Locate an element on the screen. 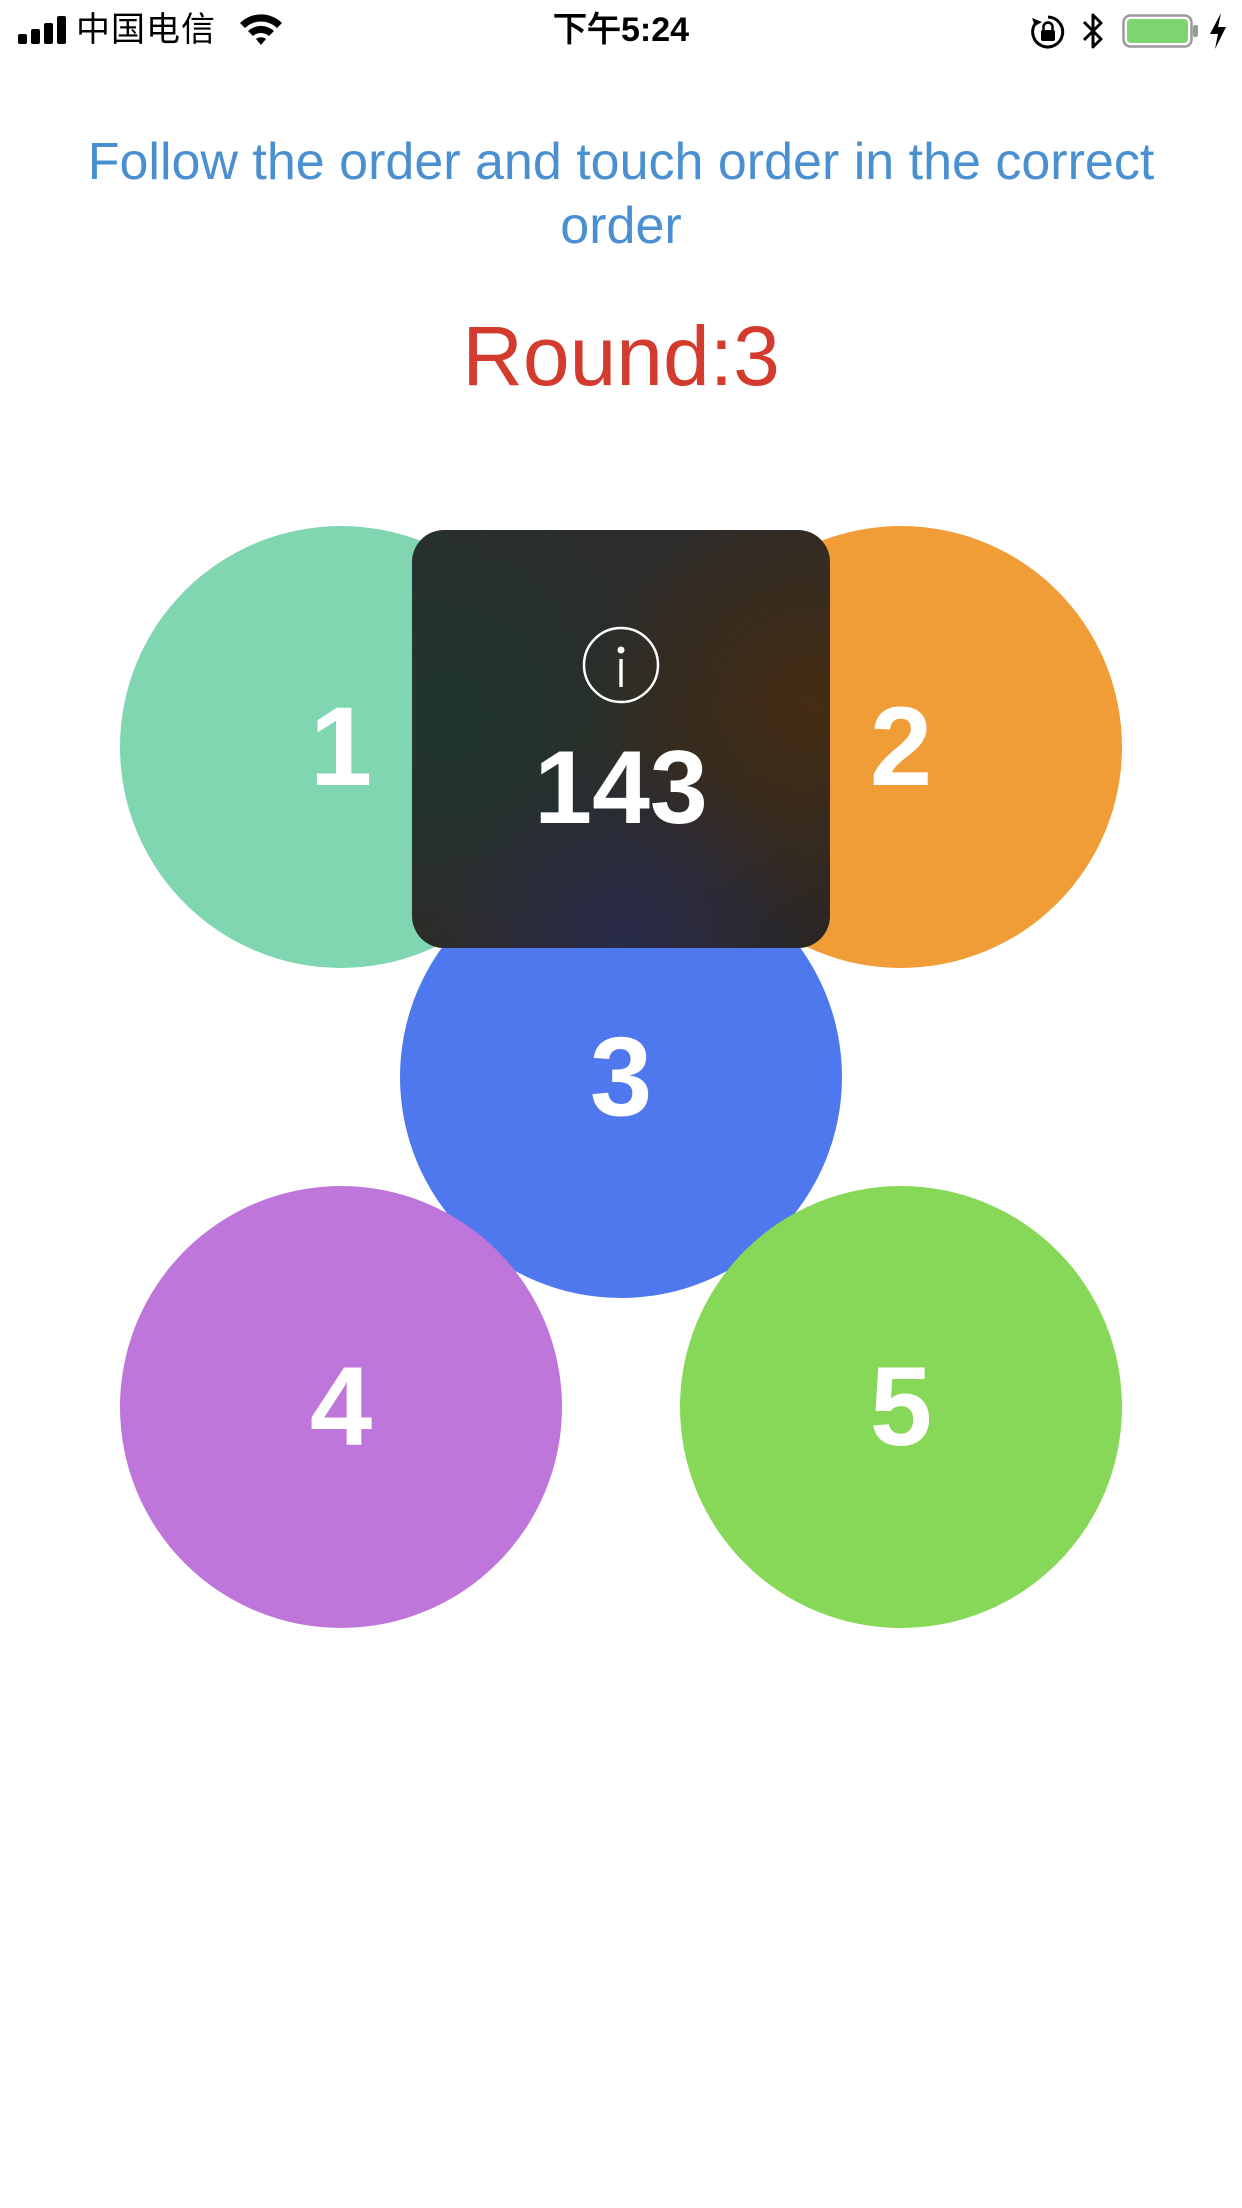 The image size is (1242, 2208). hud-counter: 143 is located at coordinates (621, 788).